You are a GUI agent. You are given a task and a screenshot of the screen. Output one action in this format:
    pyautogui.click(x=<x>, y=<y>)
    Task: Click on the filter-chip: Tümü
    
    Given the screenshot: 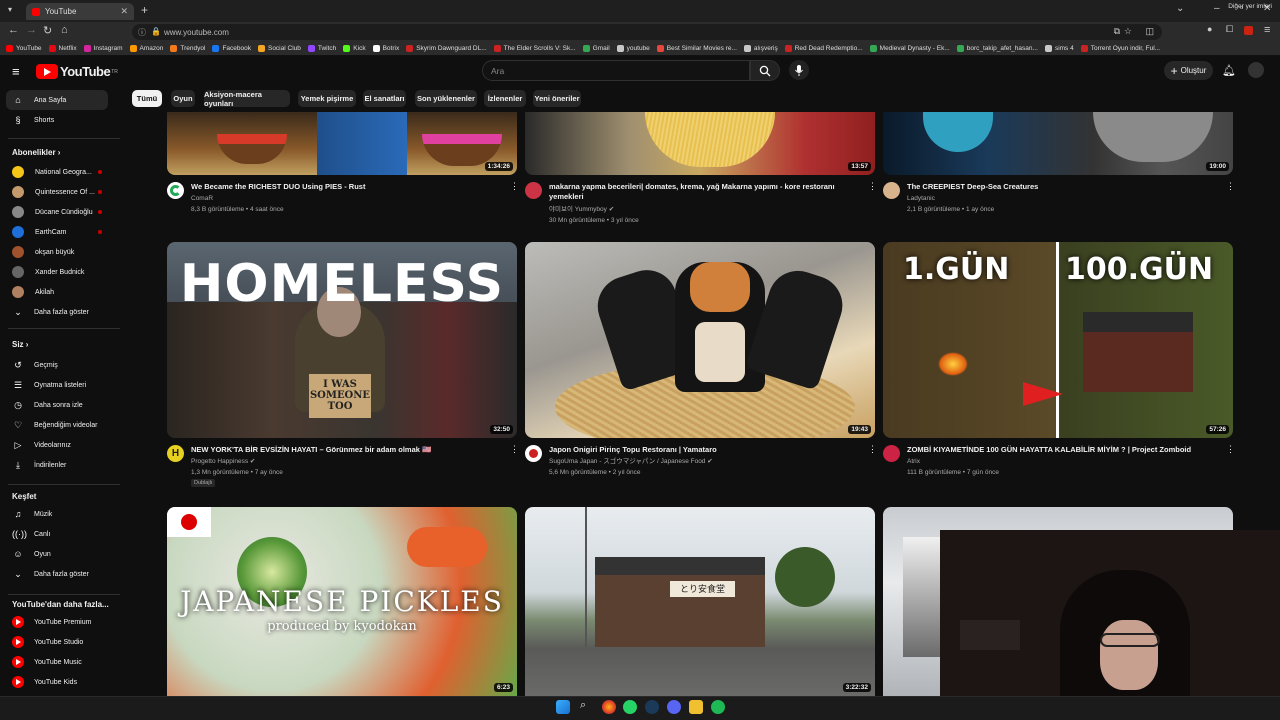 What is the action you would take?
    pyautogui.click(x=147, y=98)
    